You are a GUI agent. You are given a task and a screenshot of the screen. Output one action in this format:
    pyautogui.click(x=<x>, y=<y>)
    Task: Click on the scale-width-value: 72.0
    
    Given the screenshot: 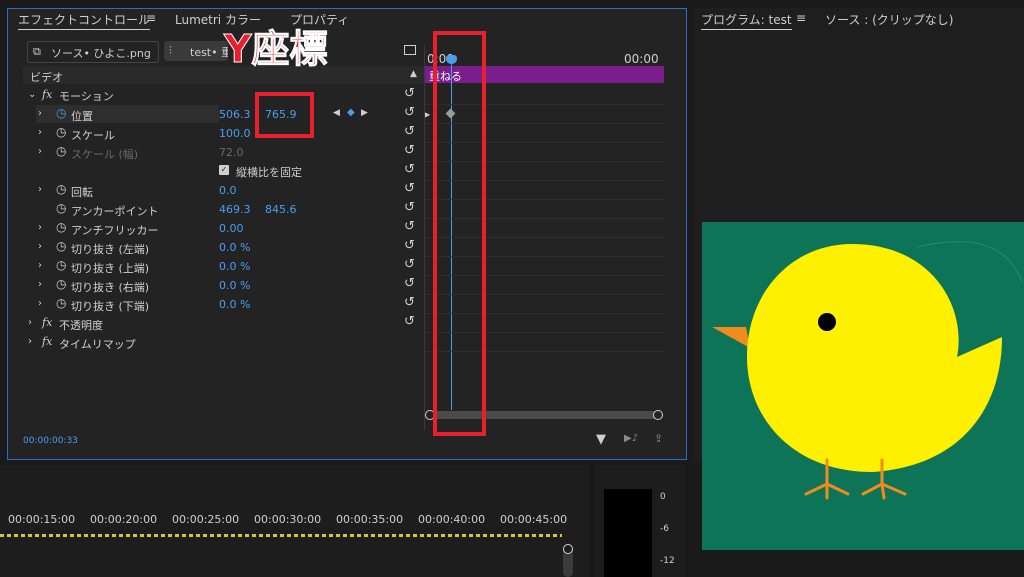 What is the action you would take?
    pyautogui.click(x=231, y=152)
    